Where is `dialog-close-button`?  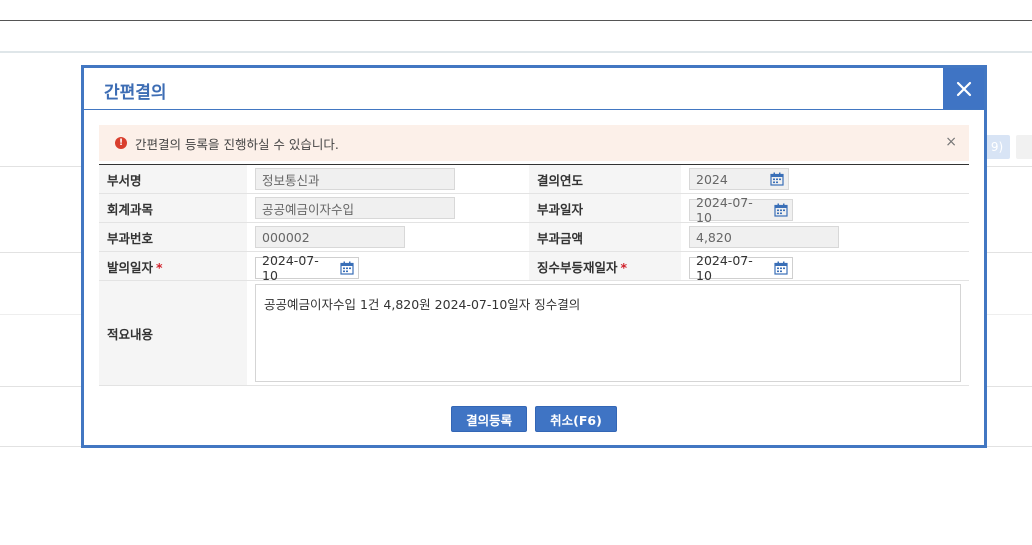 dialog-close-button is located at coordinates (963, 88).